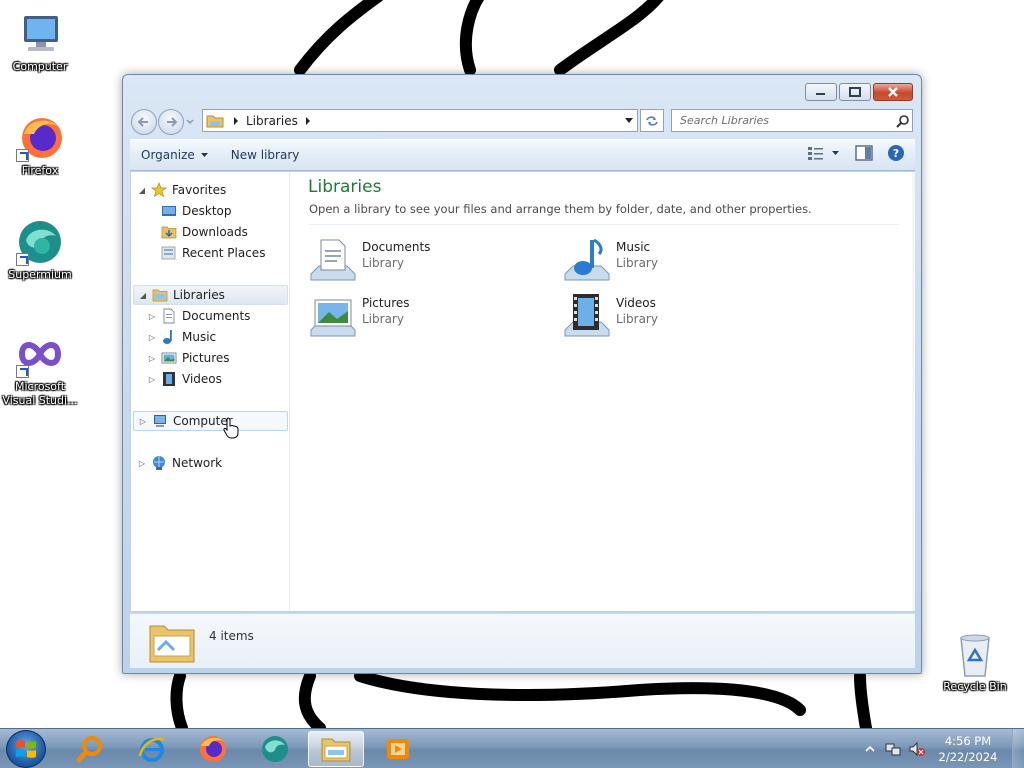  I want to click on nav-label: Music, so click(199, 337).